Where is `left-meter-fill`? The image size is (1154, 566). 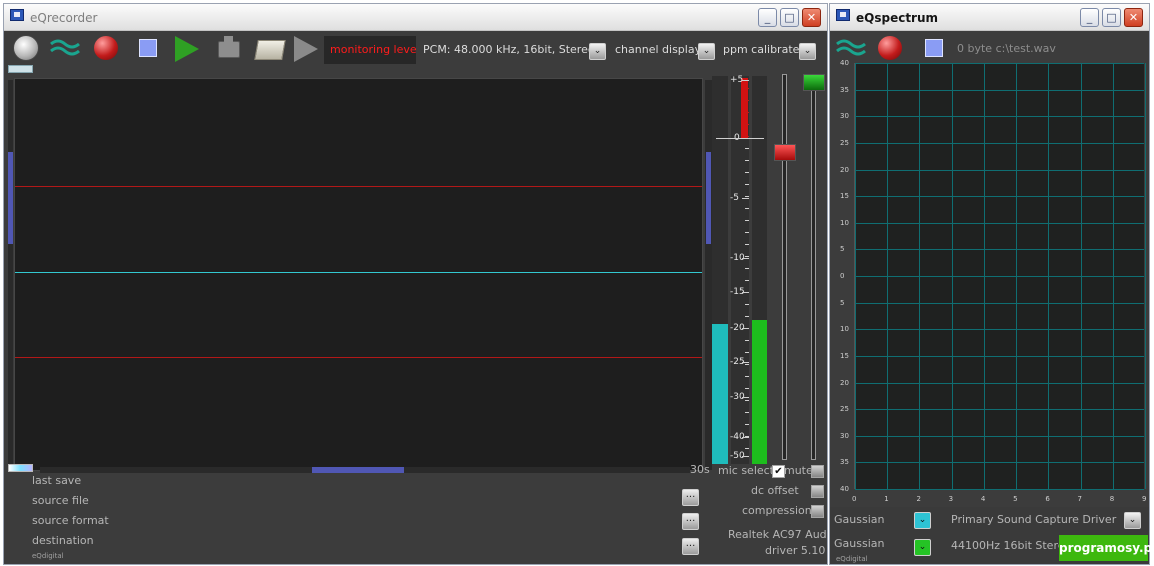
left-meter-fill is located at coordinates (720, 394).